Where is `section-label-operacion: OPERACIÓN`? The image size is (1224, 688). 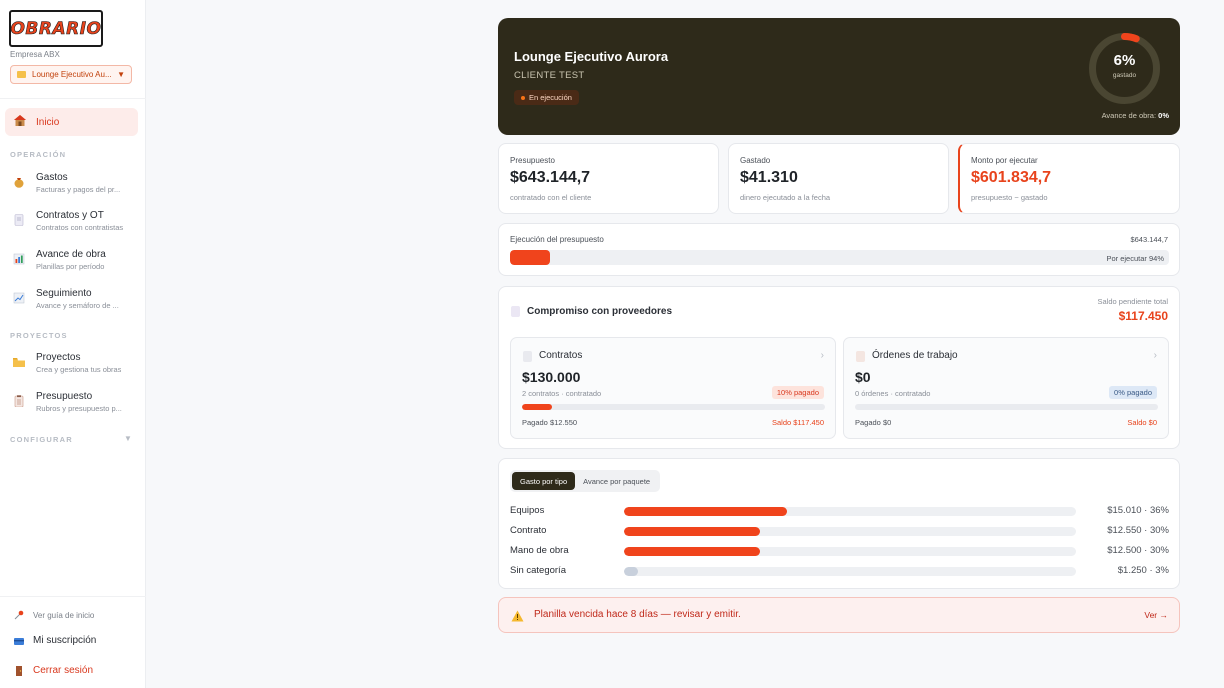
section-label-operacion: OPERACIÓN is located at coordinates (38, 154).